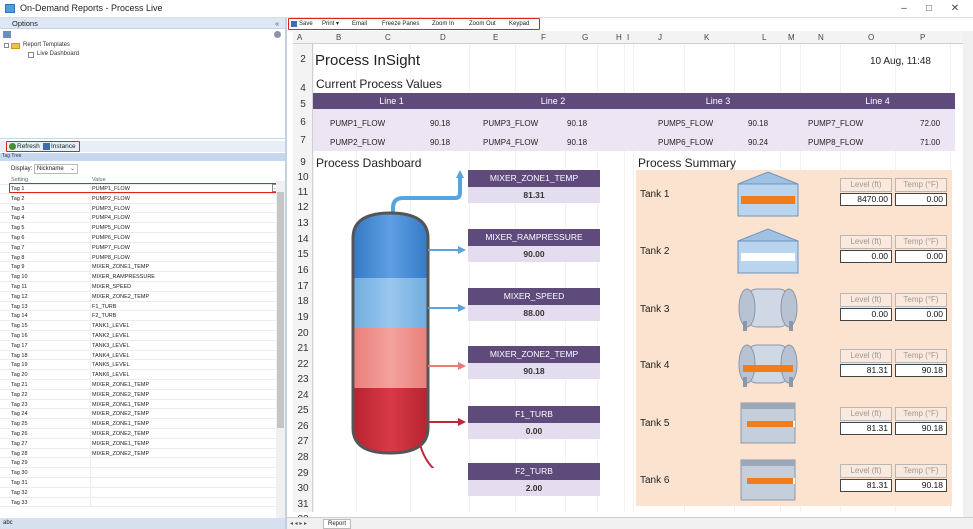 This screenshot has height=529, width=973. What do you see at coordinates (111, 356) in the screenshot?
I see `value-cell: TANK4_LEVEL` at bounding box center [111, 356].